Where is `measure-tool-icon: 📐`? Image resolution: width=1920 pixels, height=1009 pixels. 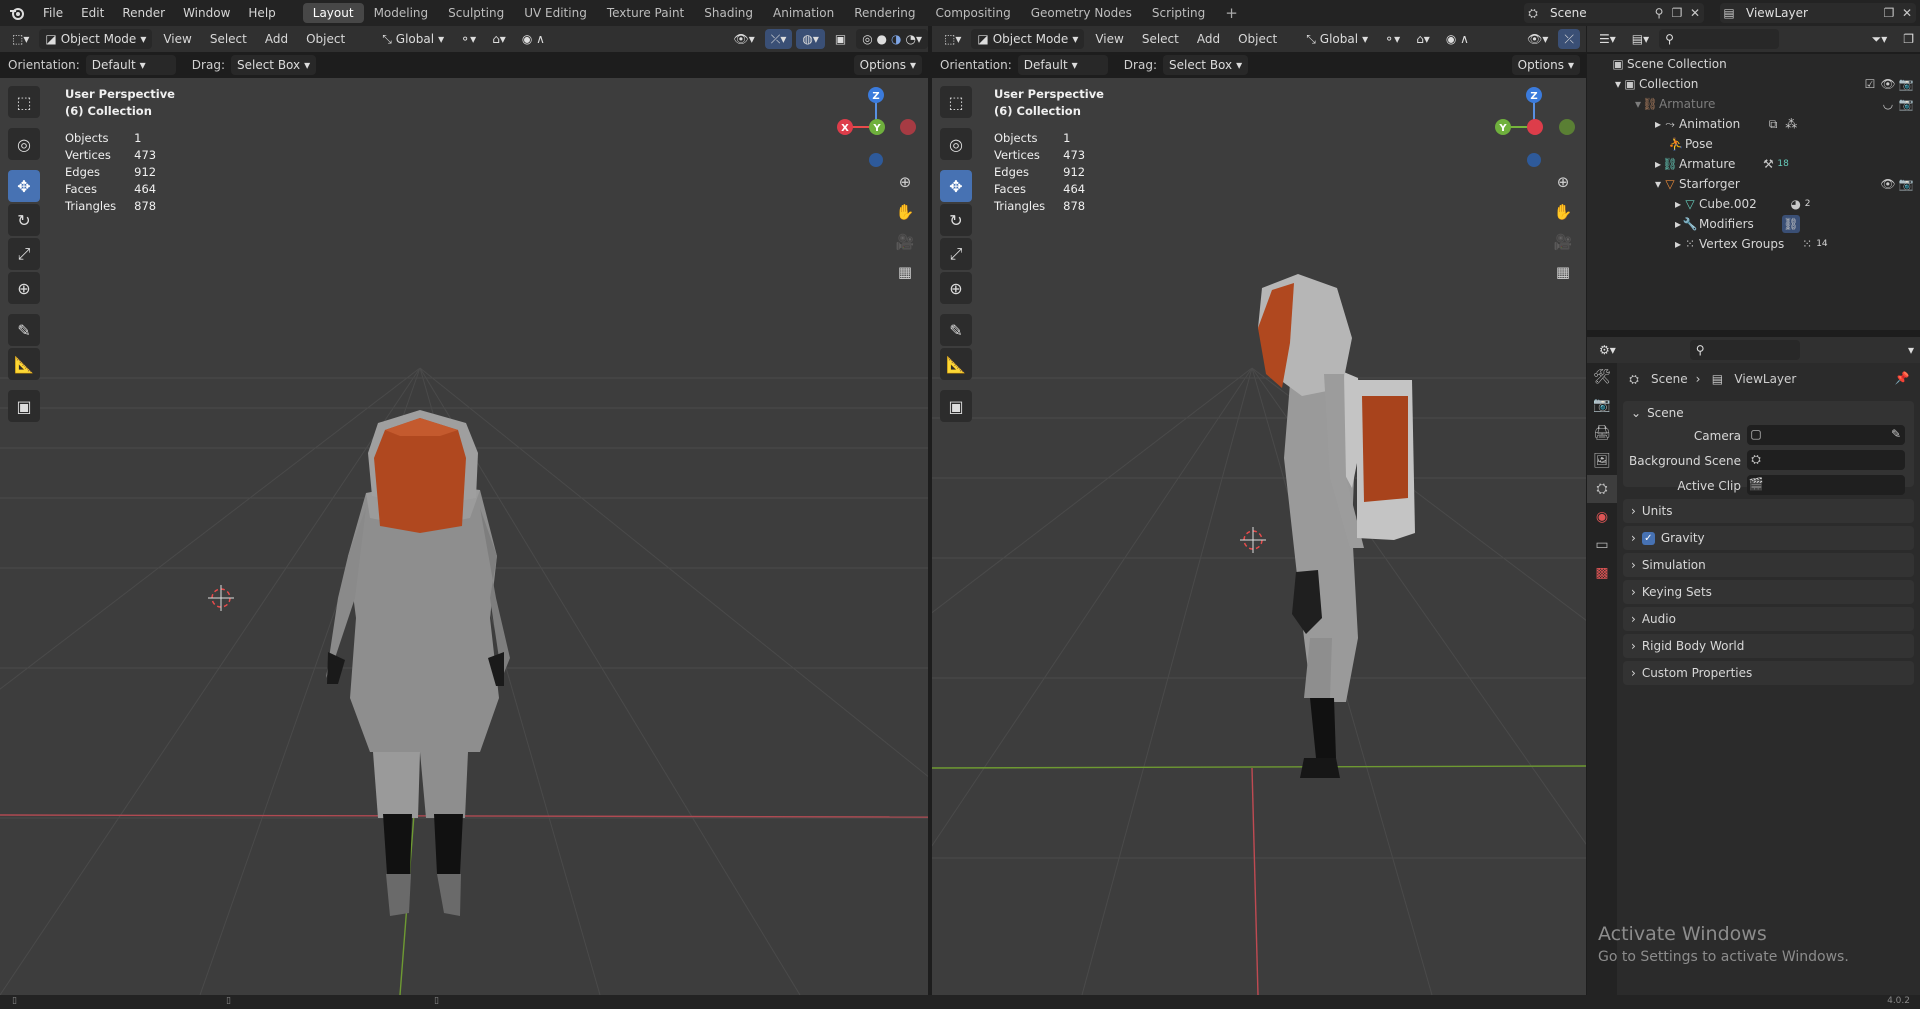
measure-tool-icon: 📐 is located at coordinates (956, 364).